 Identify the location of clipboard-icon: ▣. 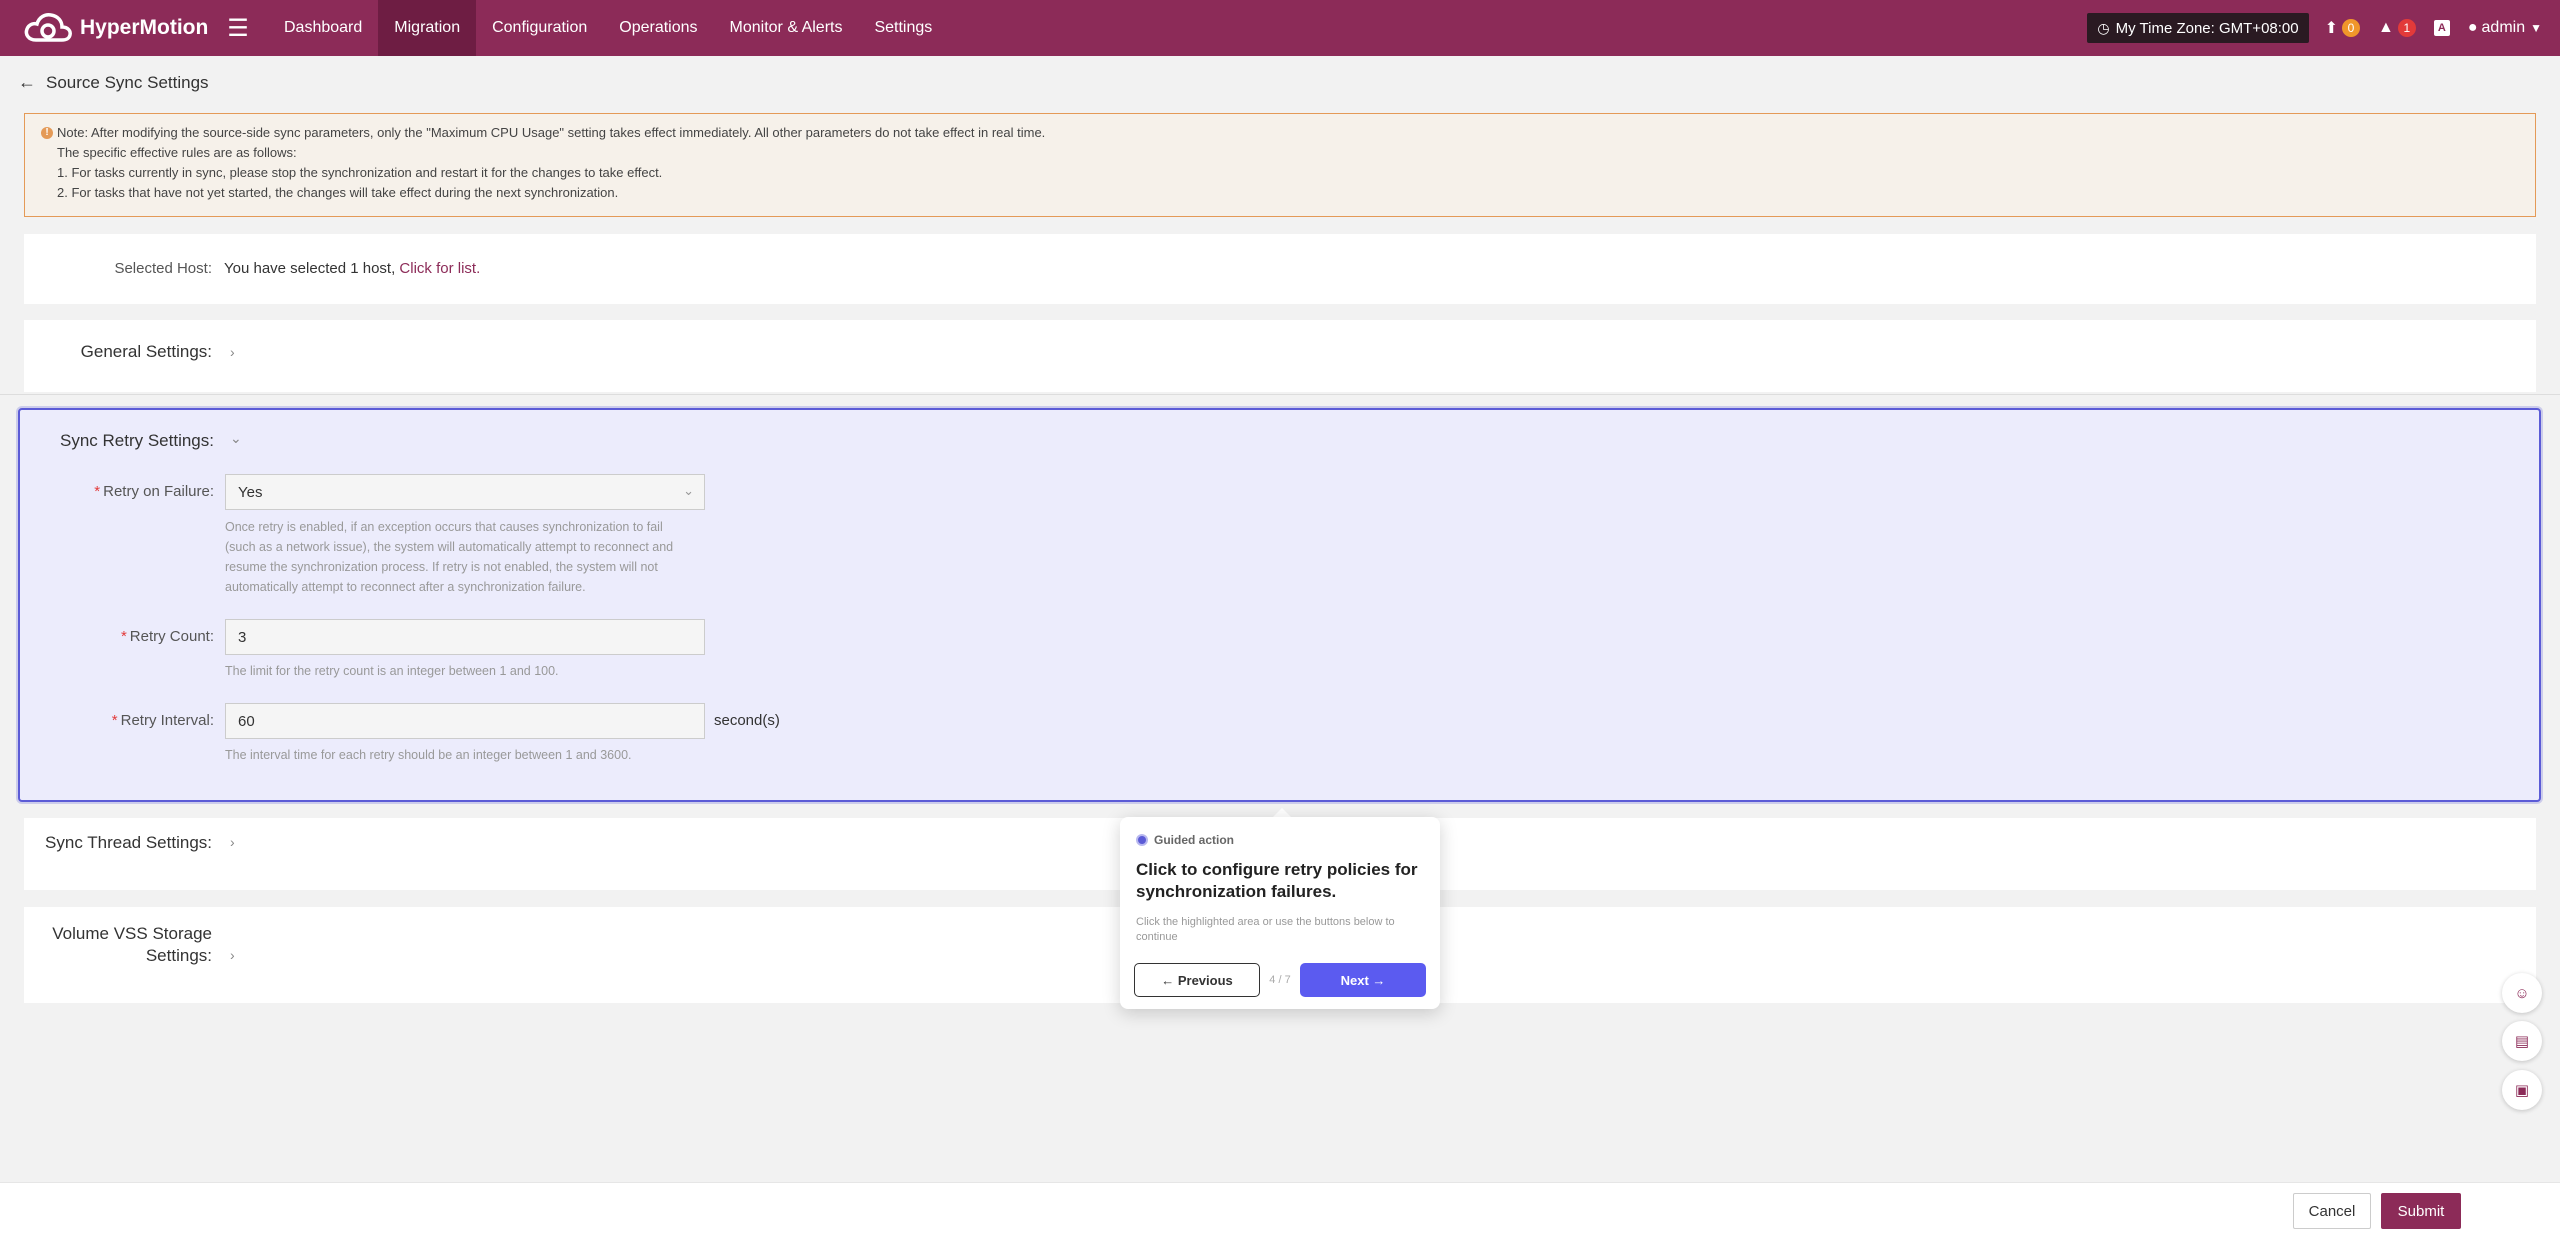
(2522, 1090).